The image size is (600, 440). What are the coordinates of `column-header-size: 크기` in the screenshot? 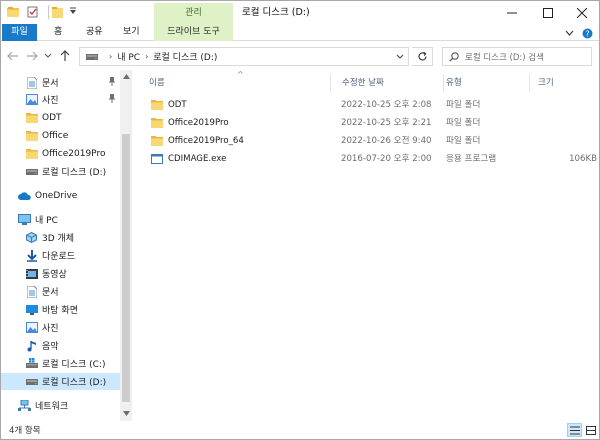 It's located at (546, 83).